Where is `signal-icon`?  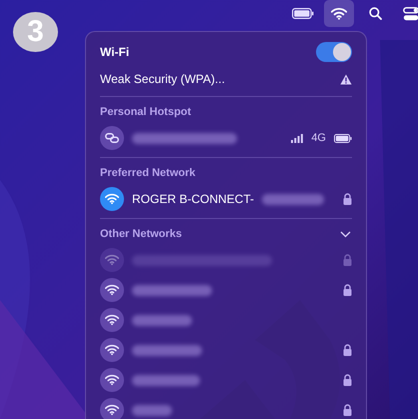
signal-icon is located at coordinates (297, 138).